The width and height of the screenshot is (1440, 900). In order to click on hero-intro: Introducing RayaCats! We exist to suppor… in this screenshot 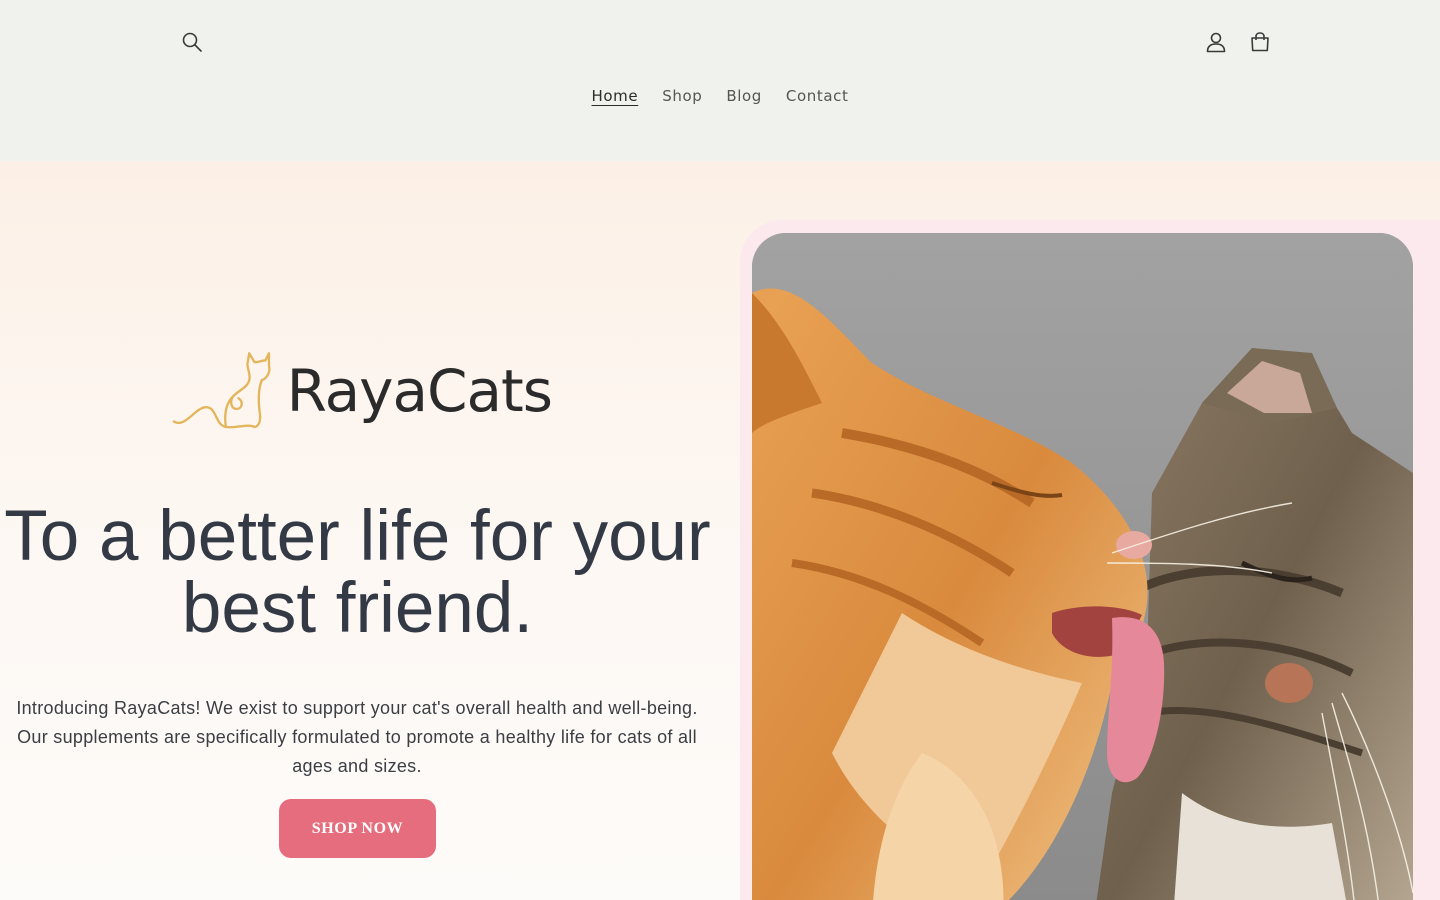, I will do `click(357, 737)`.